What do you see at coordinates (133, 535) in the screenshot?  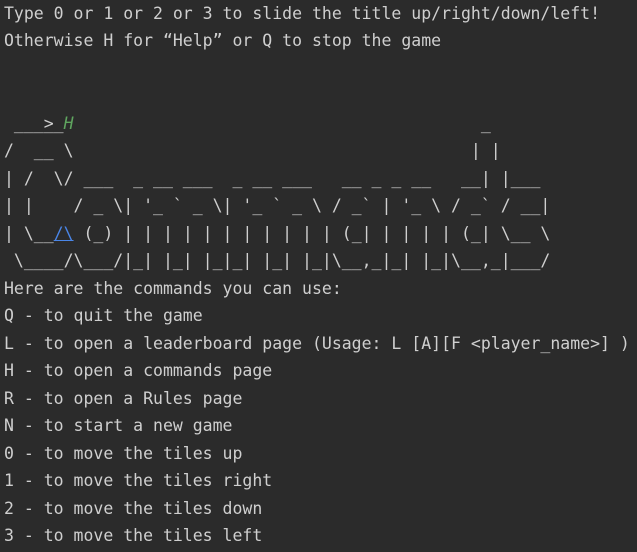 I see `command-item: 3 - to move the tiles left` at bounding box center [133, 535].